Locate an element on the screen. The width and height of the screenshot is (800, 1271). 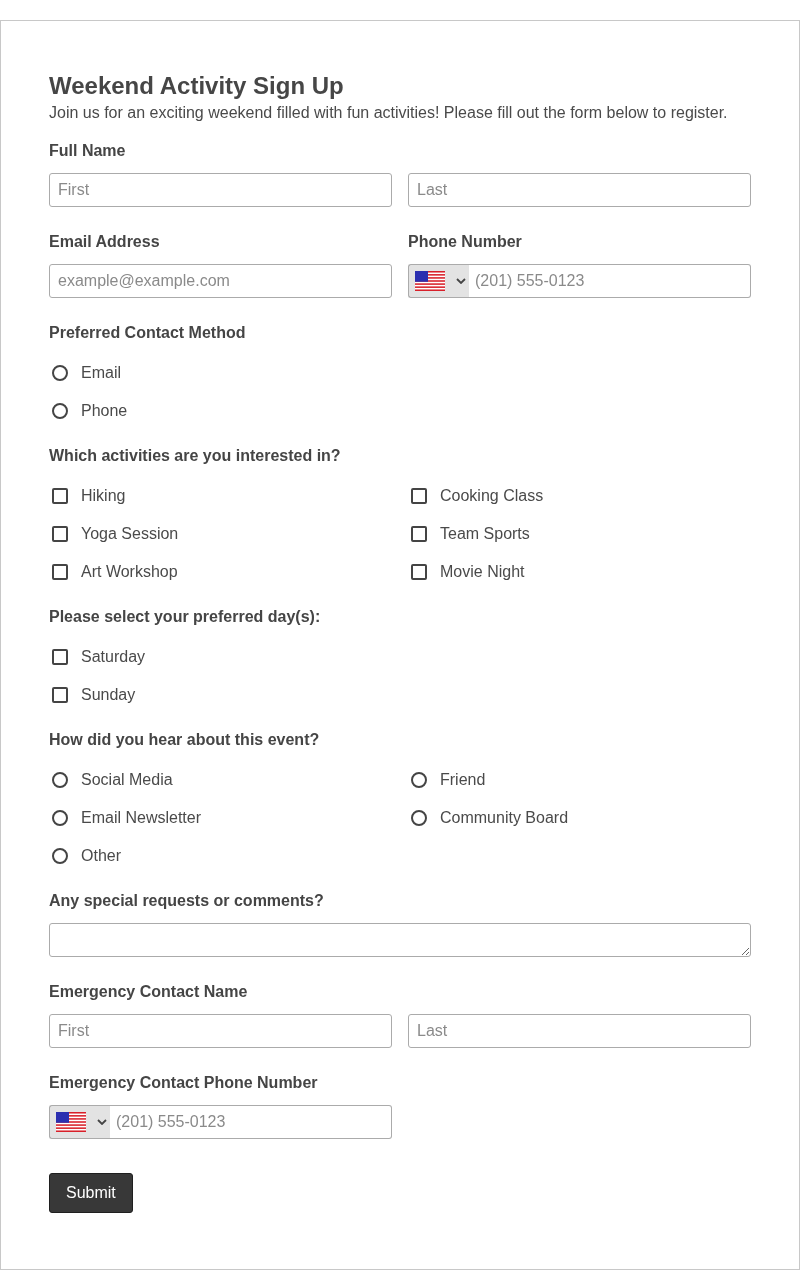
field-label: How did you hear about this event? is located at coordinates (185, 740).